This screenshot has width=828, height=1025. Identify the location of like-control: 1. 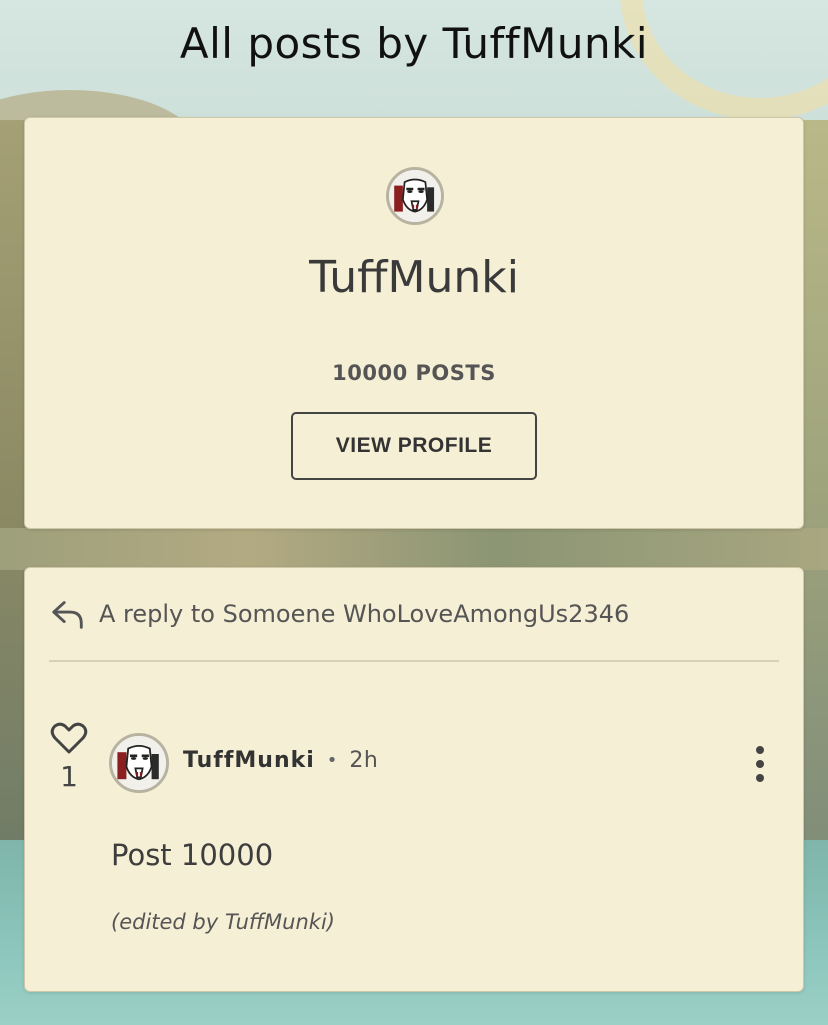
(69, 756).